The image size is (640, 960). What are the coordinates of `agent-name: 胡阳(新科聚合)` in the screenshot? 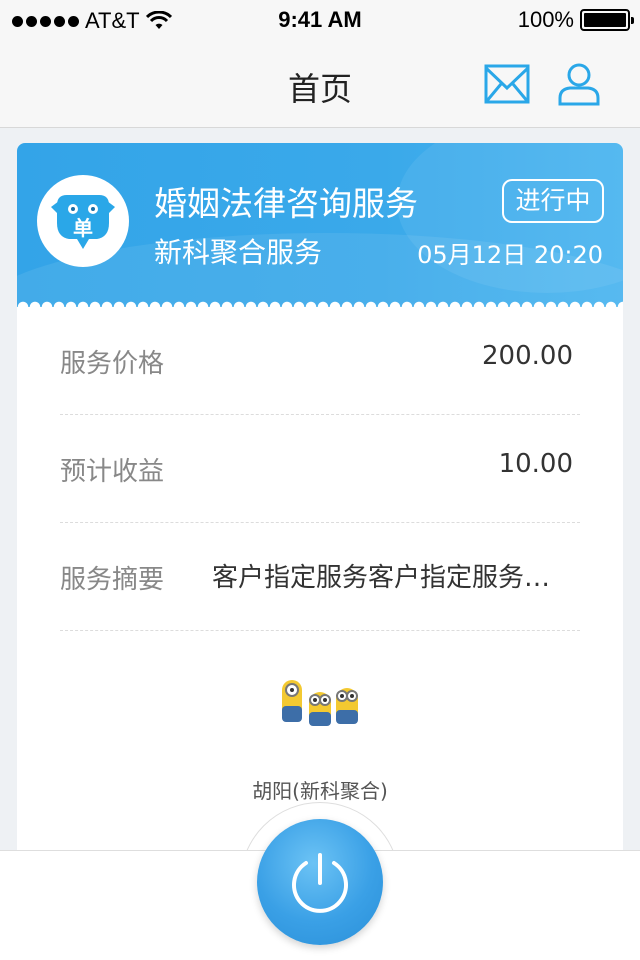 It's located at (320, 791).